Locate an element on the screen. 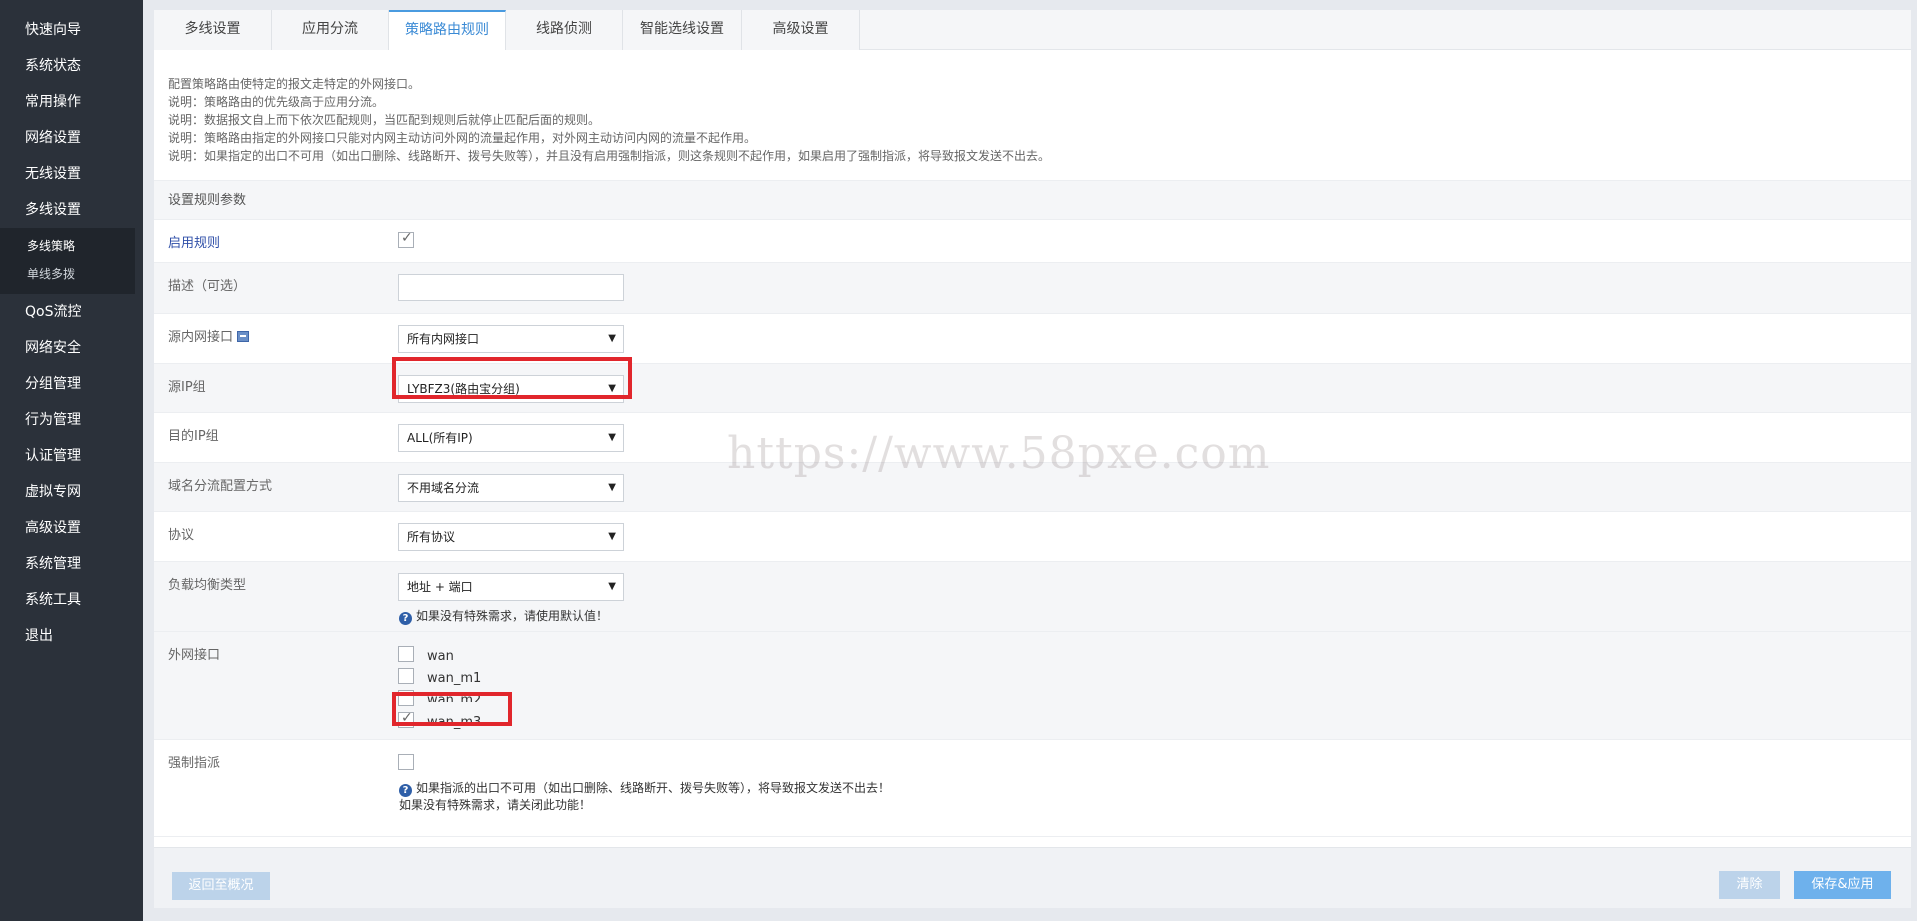  highlight-wan-m3 is located at coordinates (452, 709).